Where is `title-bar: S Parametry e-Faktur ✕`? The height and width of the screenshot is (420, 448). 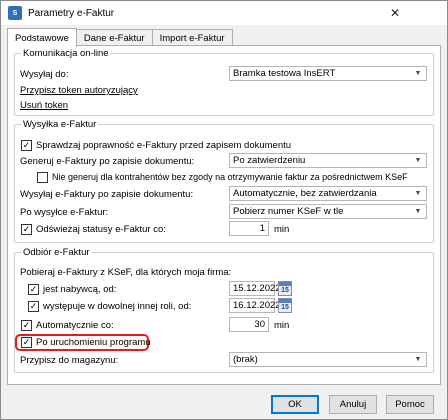
title-bar: S Parametry e-Faktur ✕ is located at coordinates (224, 13).